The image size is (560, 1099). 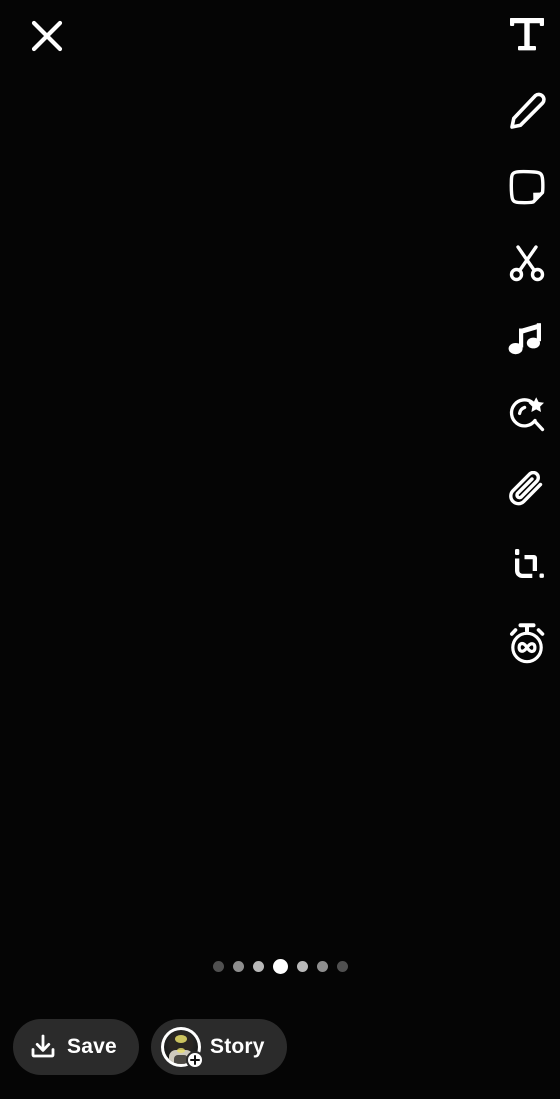 I want to click on page-dot-active, so click(x=280, y=966).